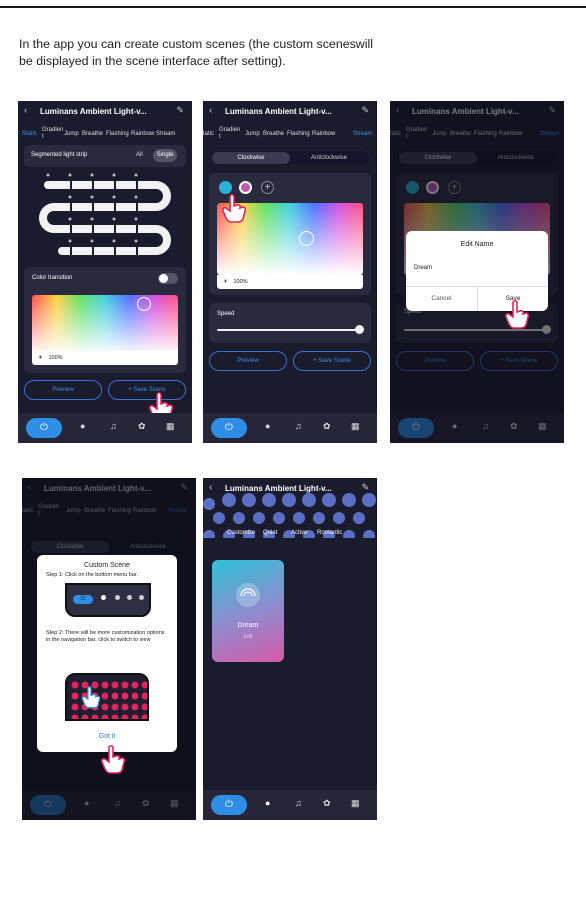 Image resolution: width=586 pixels, height=911 pixels. What do you see at coordinates (251, 158) in the screenshot?
I see `clockwise-option: Clockwise` at bounding box center [251, 158].